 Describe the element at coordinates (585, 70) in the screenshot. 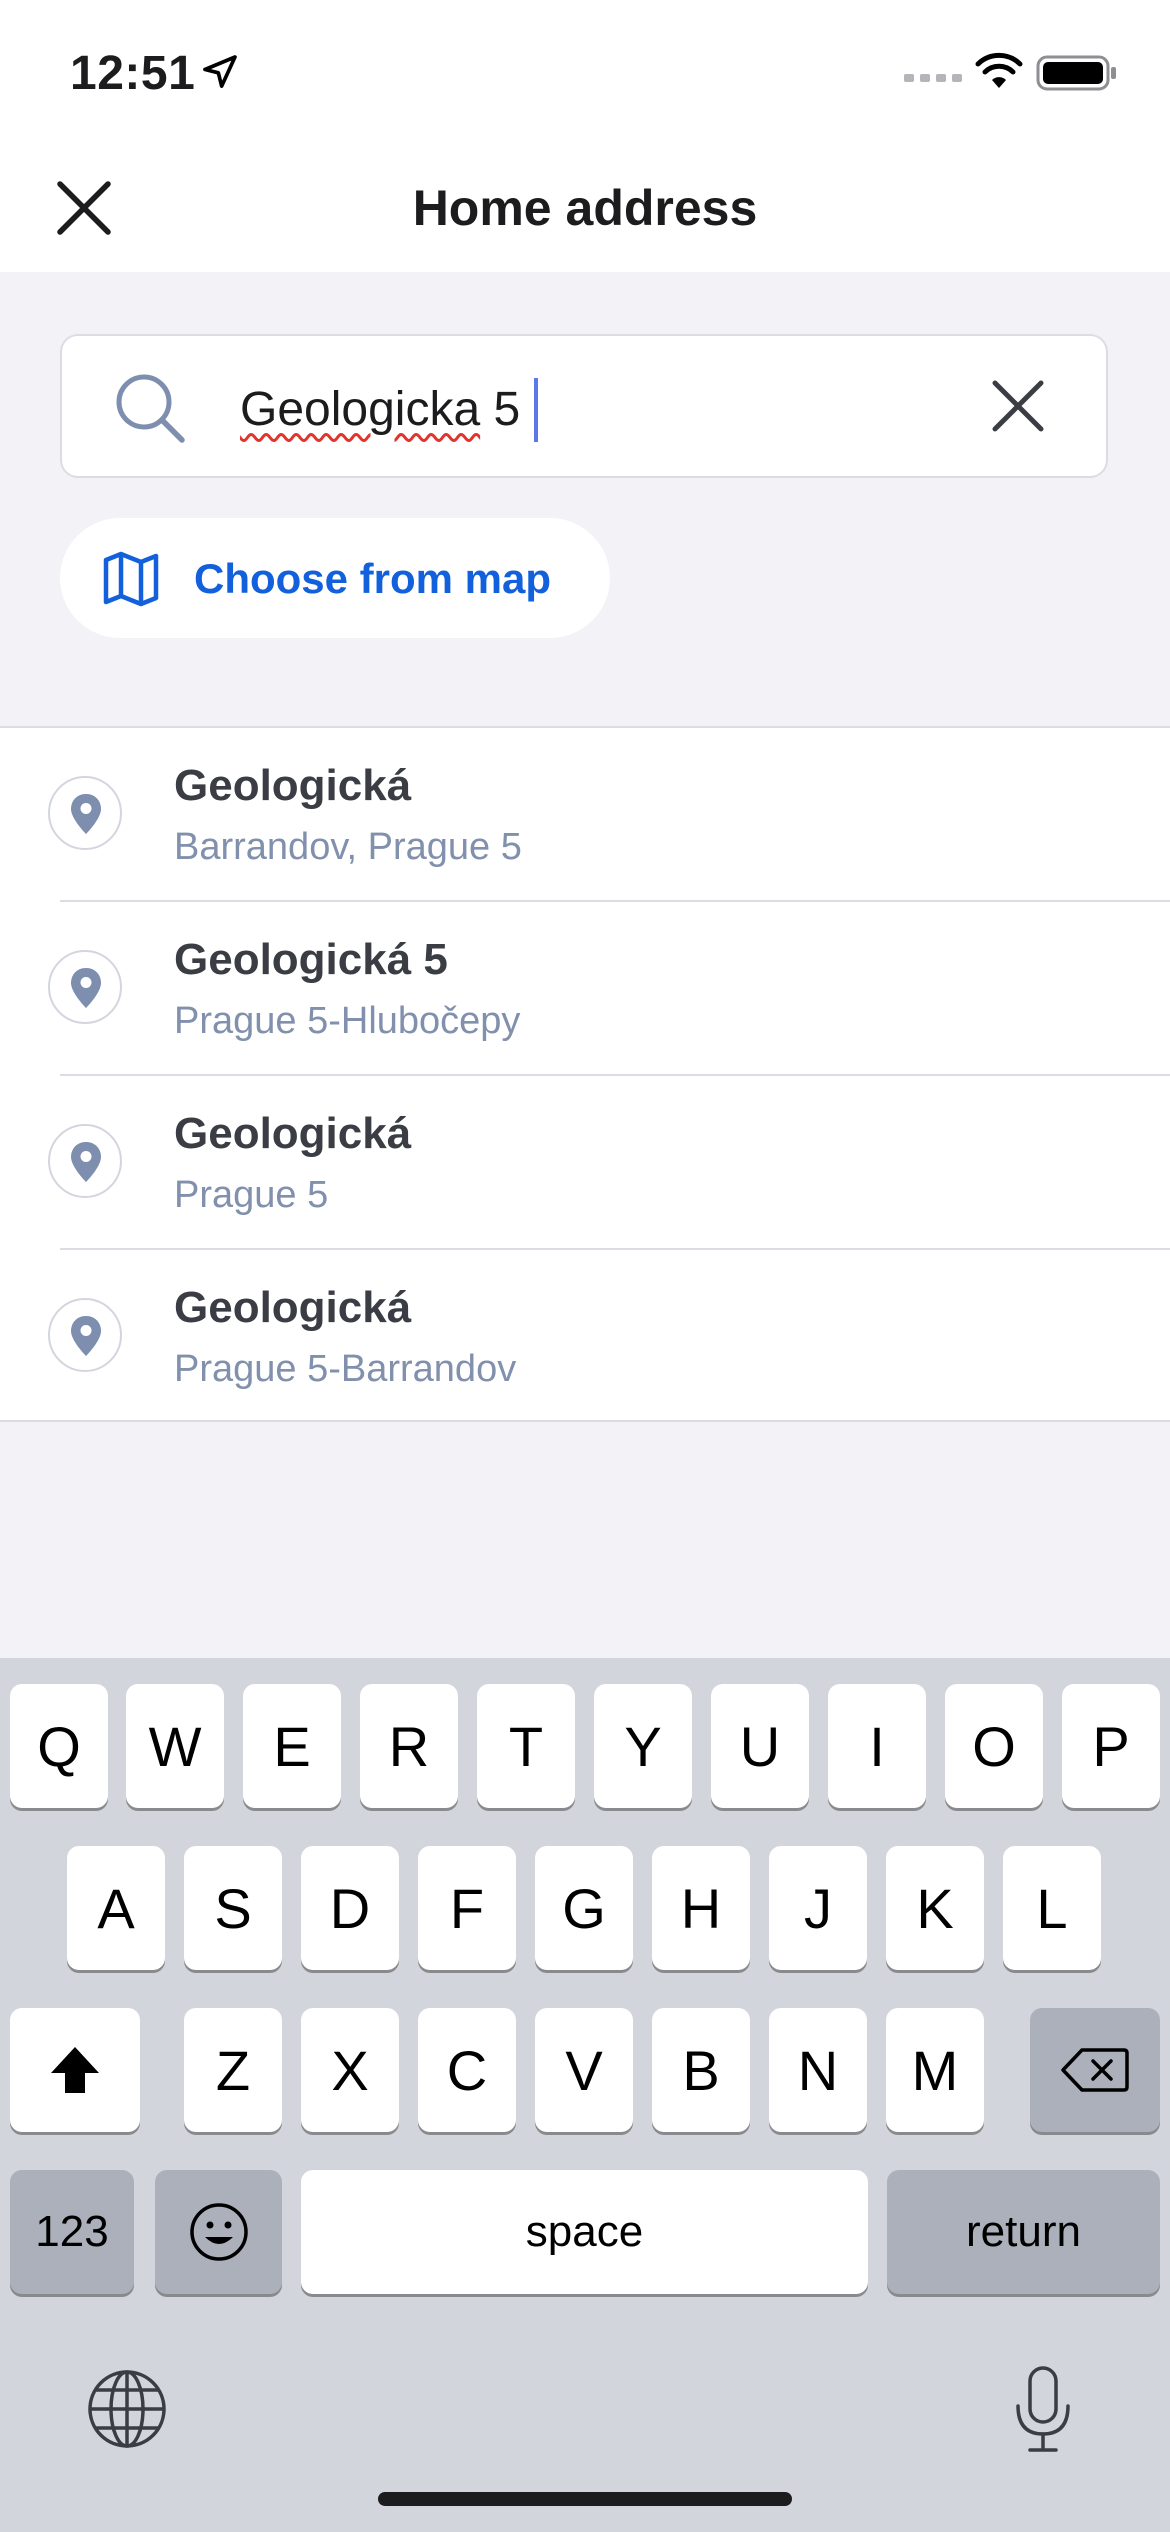

I see `status-bar: 12:51` at that location.